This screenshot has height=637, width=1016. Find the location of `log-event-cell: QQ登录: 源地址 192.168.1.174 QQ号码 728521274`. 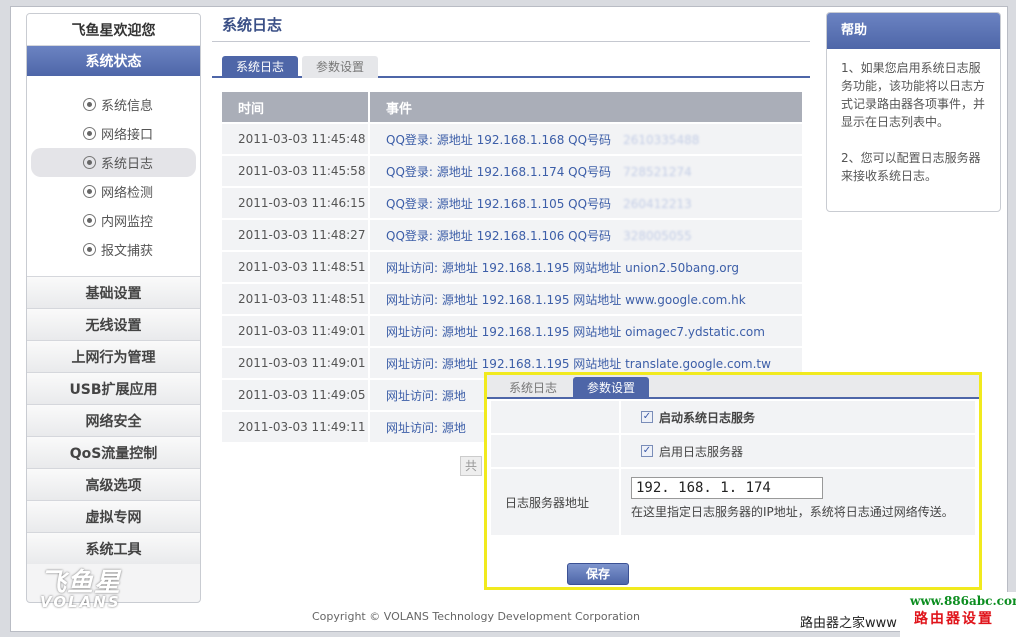

log-event-cell: QQ登录: 源地址 192.168.1.174 QQ号码 728521274 is located at coordinates (587, 171).